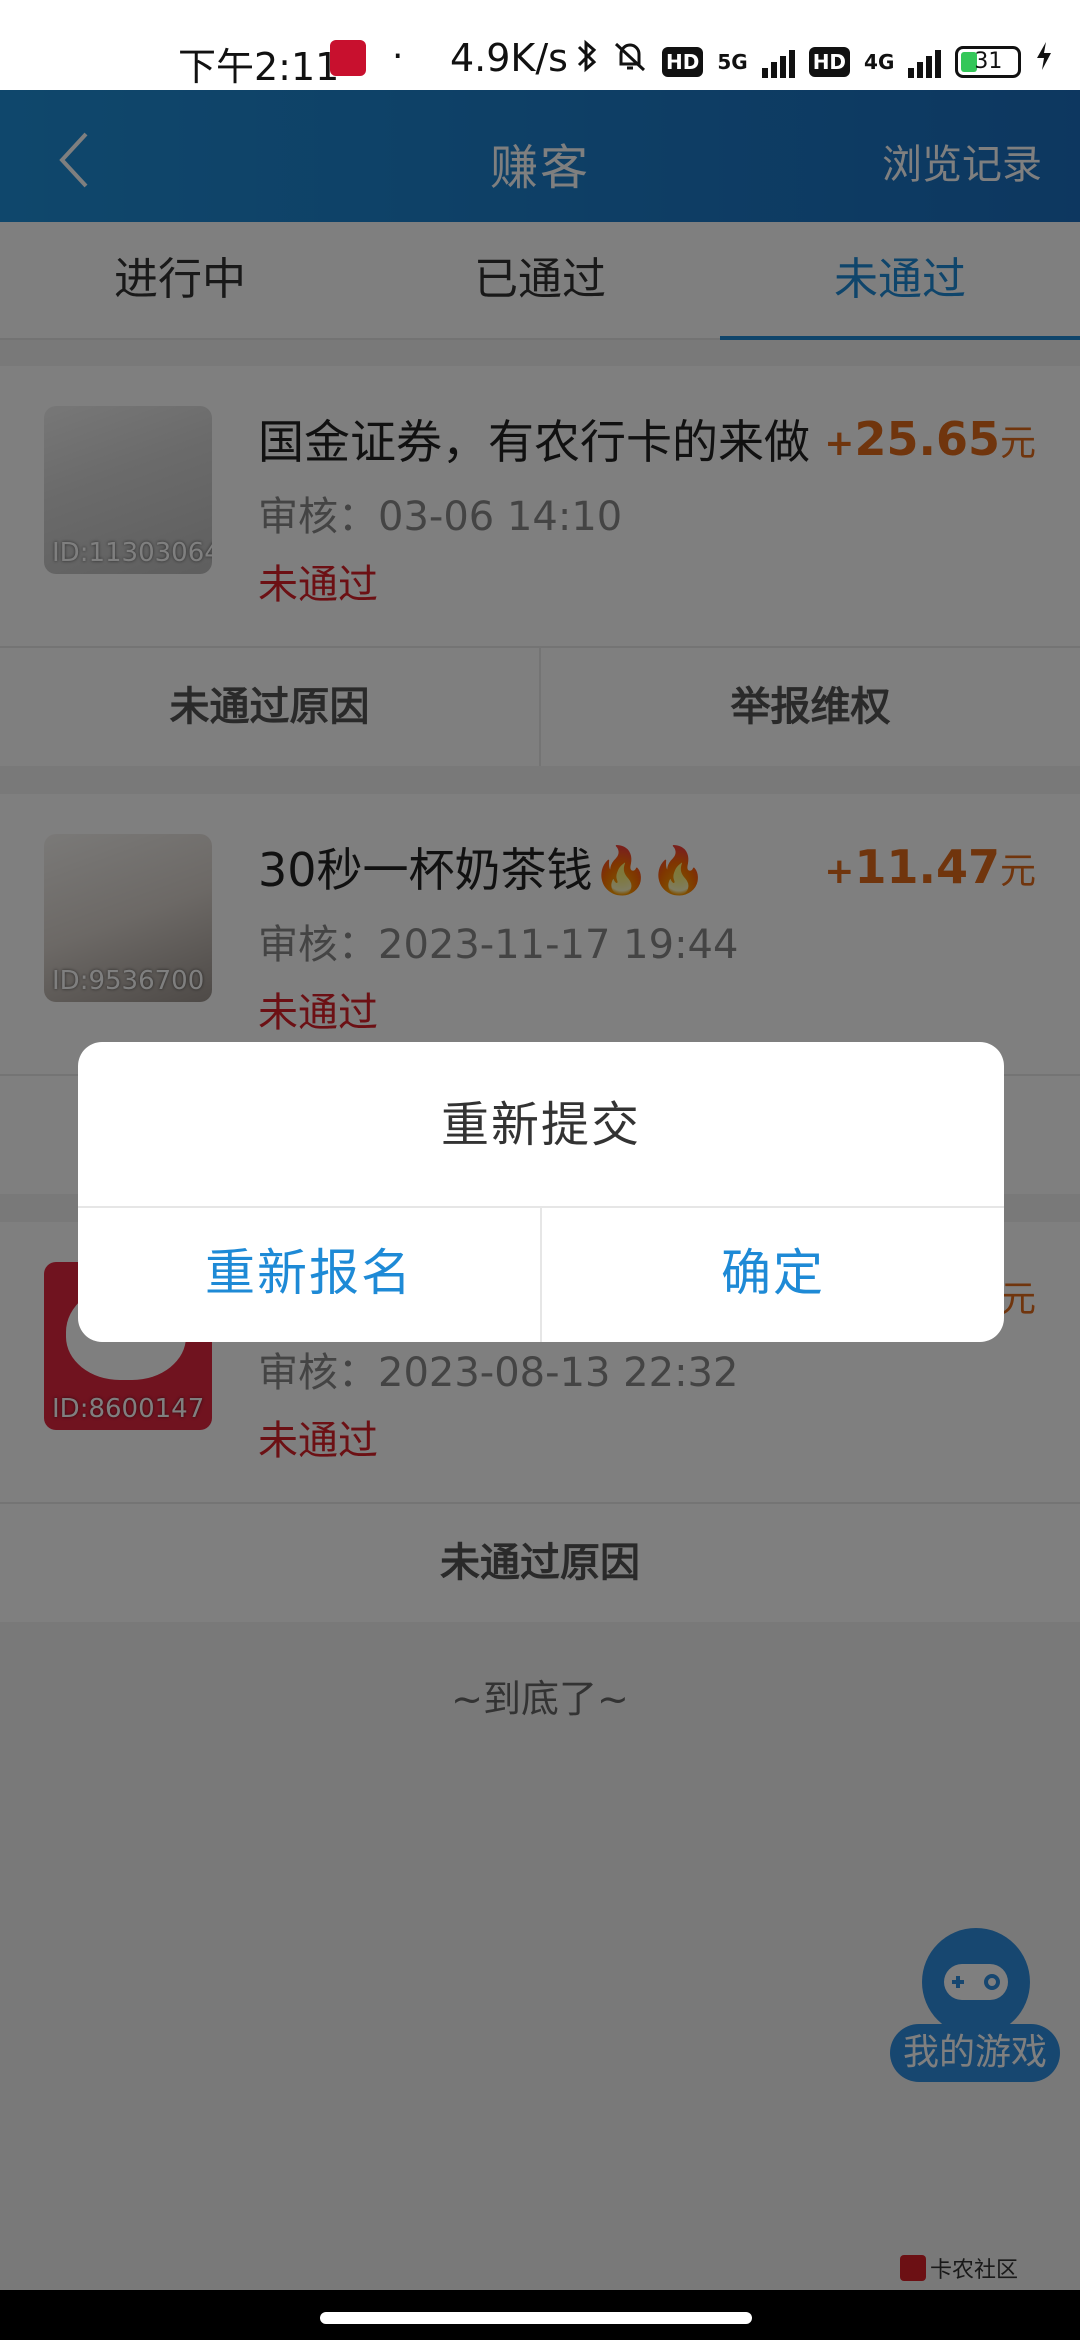  What do you see at coordinates (1044, 61) in the screenshot?
I see `charging-icon` at bounding box center [1044, 61].